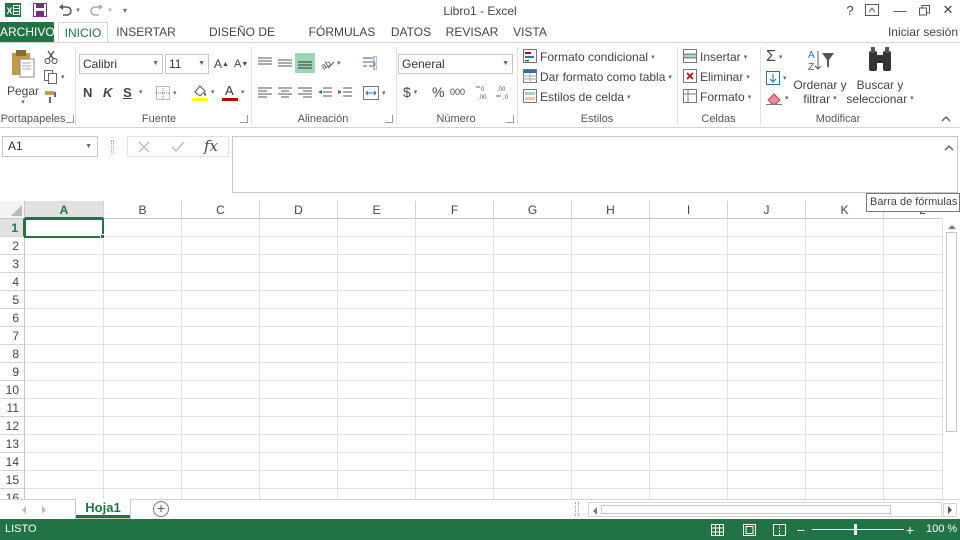 This screenshot has width=960, height=540. I want to click on row-header: 12, so click(12, 426).